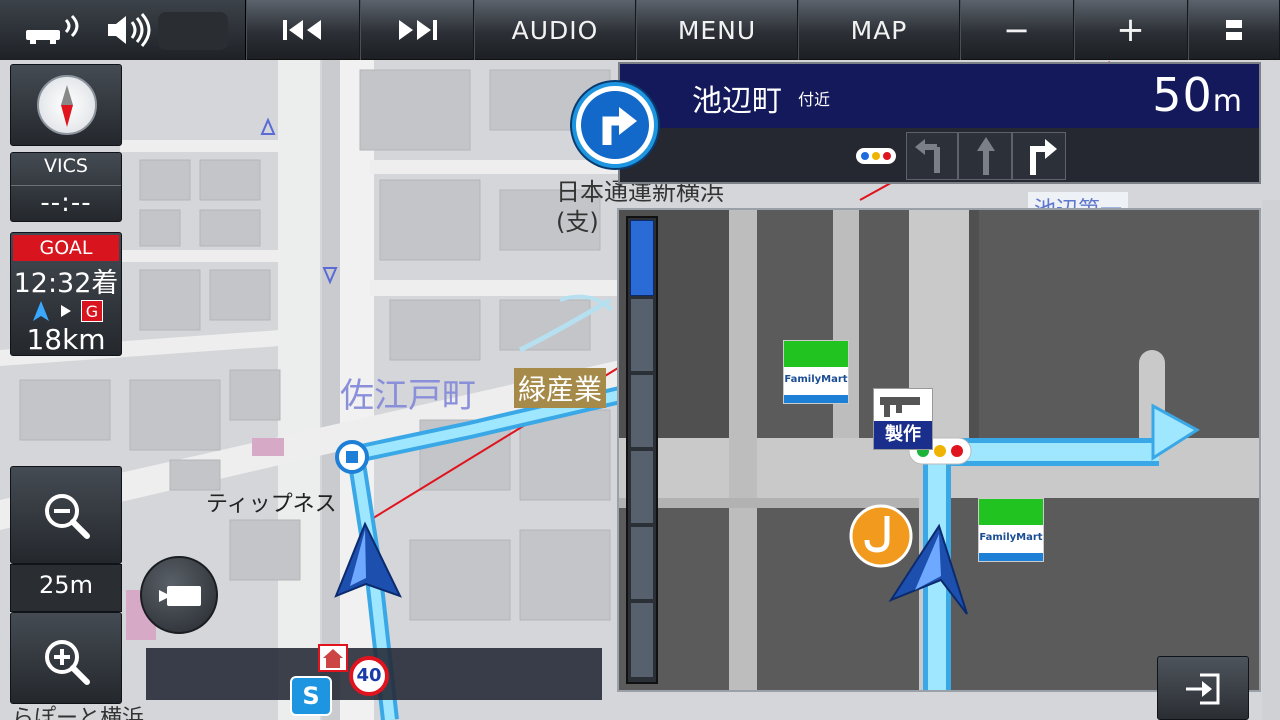 The height and width of the screenshot is (720, 1280). I want to click on map-area-label: 佐江戸町, so click(408, 396).